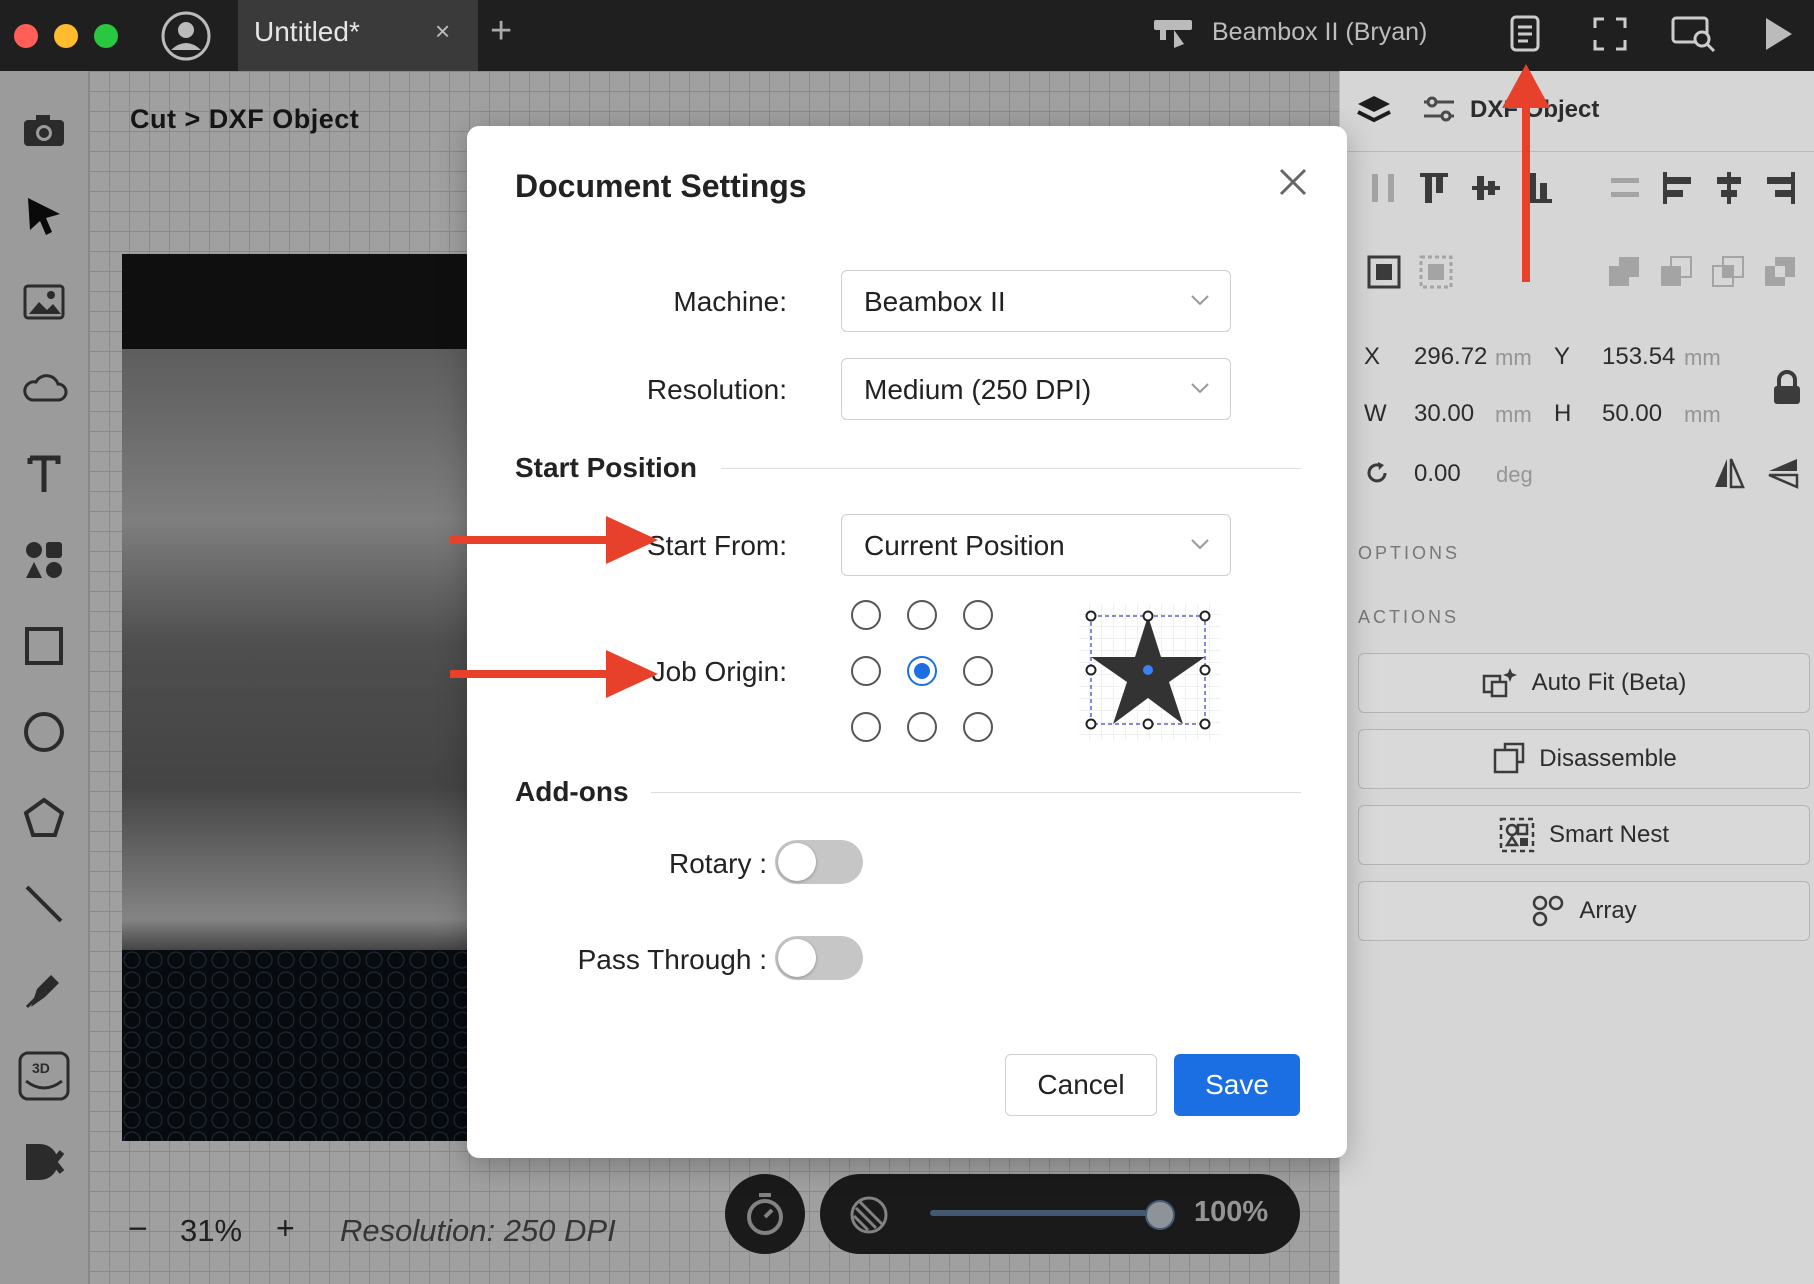  What do you see at coordinates (978, 671) in the screenshot?
I see `origin-middle-right-radio` at bounding box center [978, 671].